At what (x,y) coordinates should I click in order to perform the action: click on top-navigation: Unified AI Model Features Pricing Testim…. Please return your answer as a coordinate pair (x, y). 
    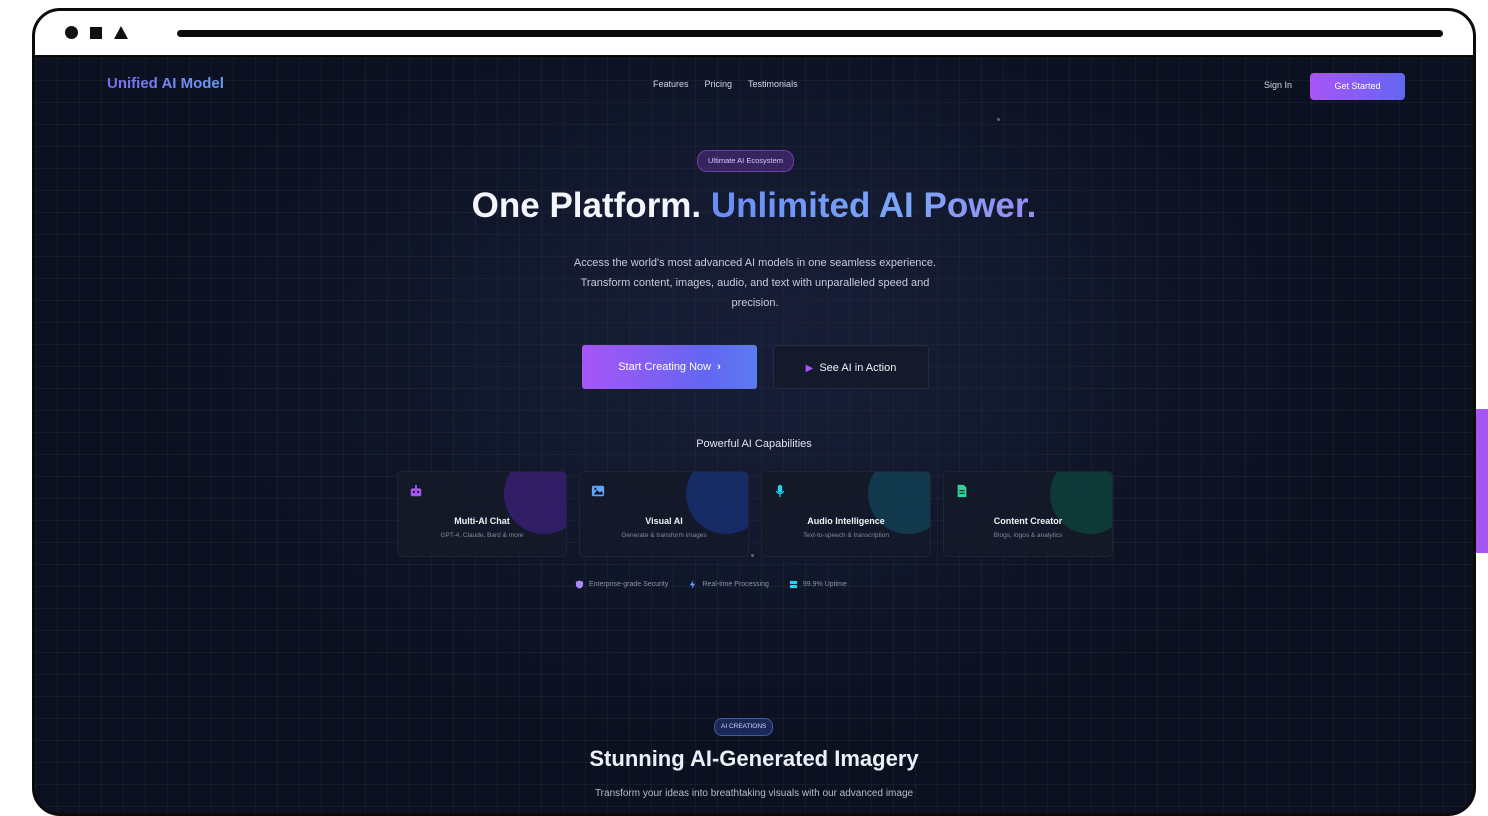
    Looking at the image, I should click on (754, 86).